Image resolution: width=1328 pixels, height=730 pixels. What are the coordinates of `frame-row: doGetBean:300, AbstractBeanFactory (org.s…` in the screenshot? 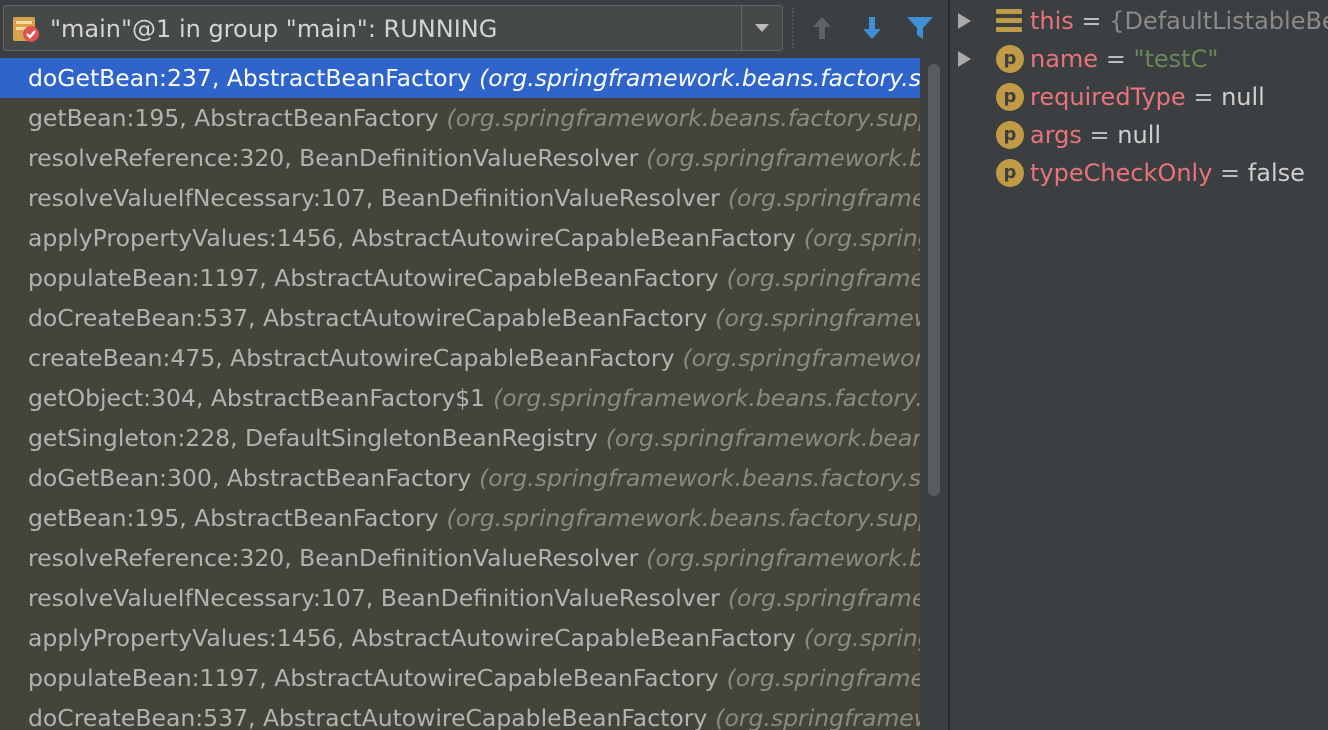 It's located at (460, 478).